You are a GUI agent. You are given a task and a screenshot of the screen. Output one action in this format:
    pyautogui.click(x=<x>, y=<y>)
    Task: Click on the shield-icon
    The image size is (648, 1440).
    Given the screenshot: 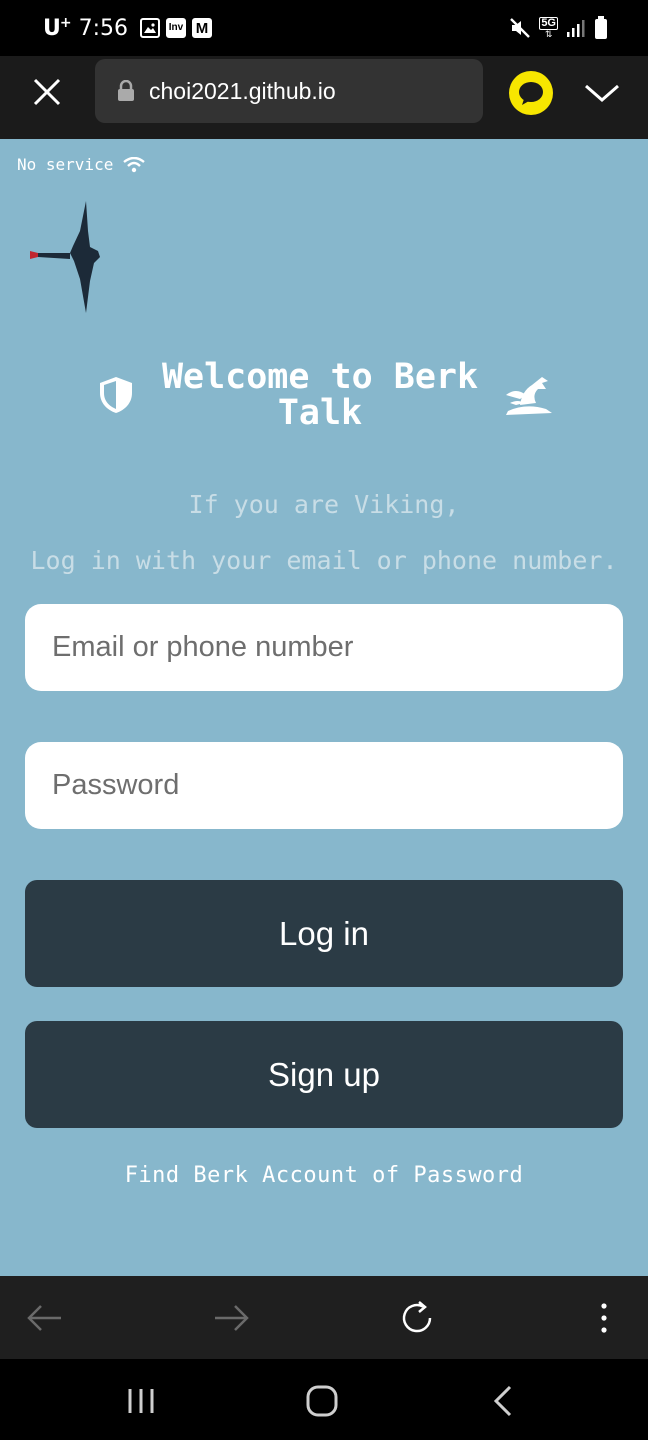 What is the action you would take?
    pyautogui.click(x=116, y=395)
    